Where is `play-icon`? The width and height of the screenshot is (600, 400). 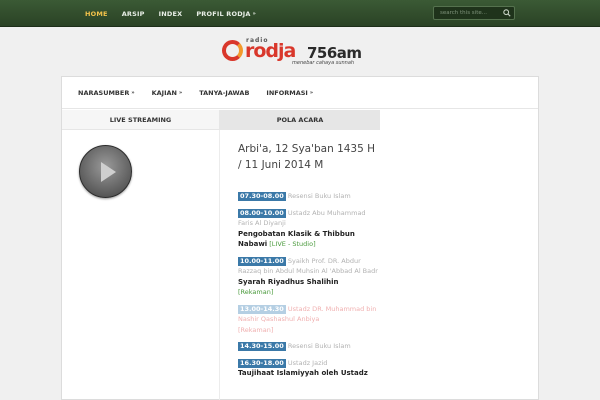
play-icon is located at coordinates (108, 172).